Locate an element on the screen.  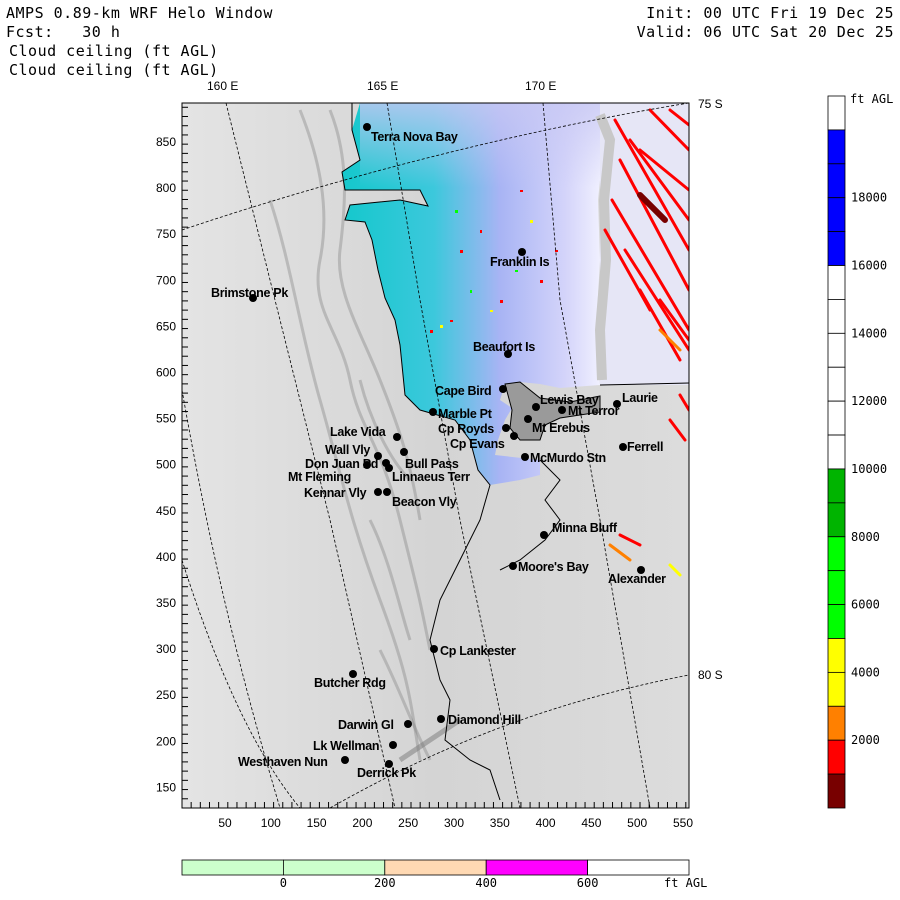
lon-label-160: 160 E is located at coordinates (222, 86).